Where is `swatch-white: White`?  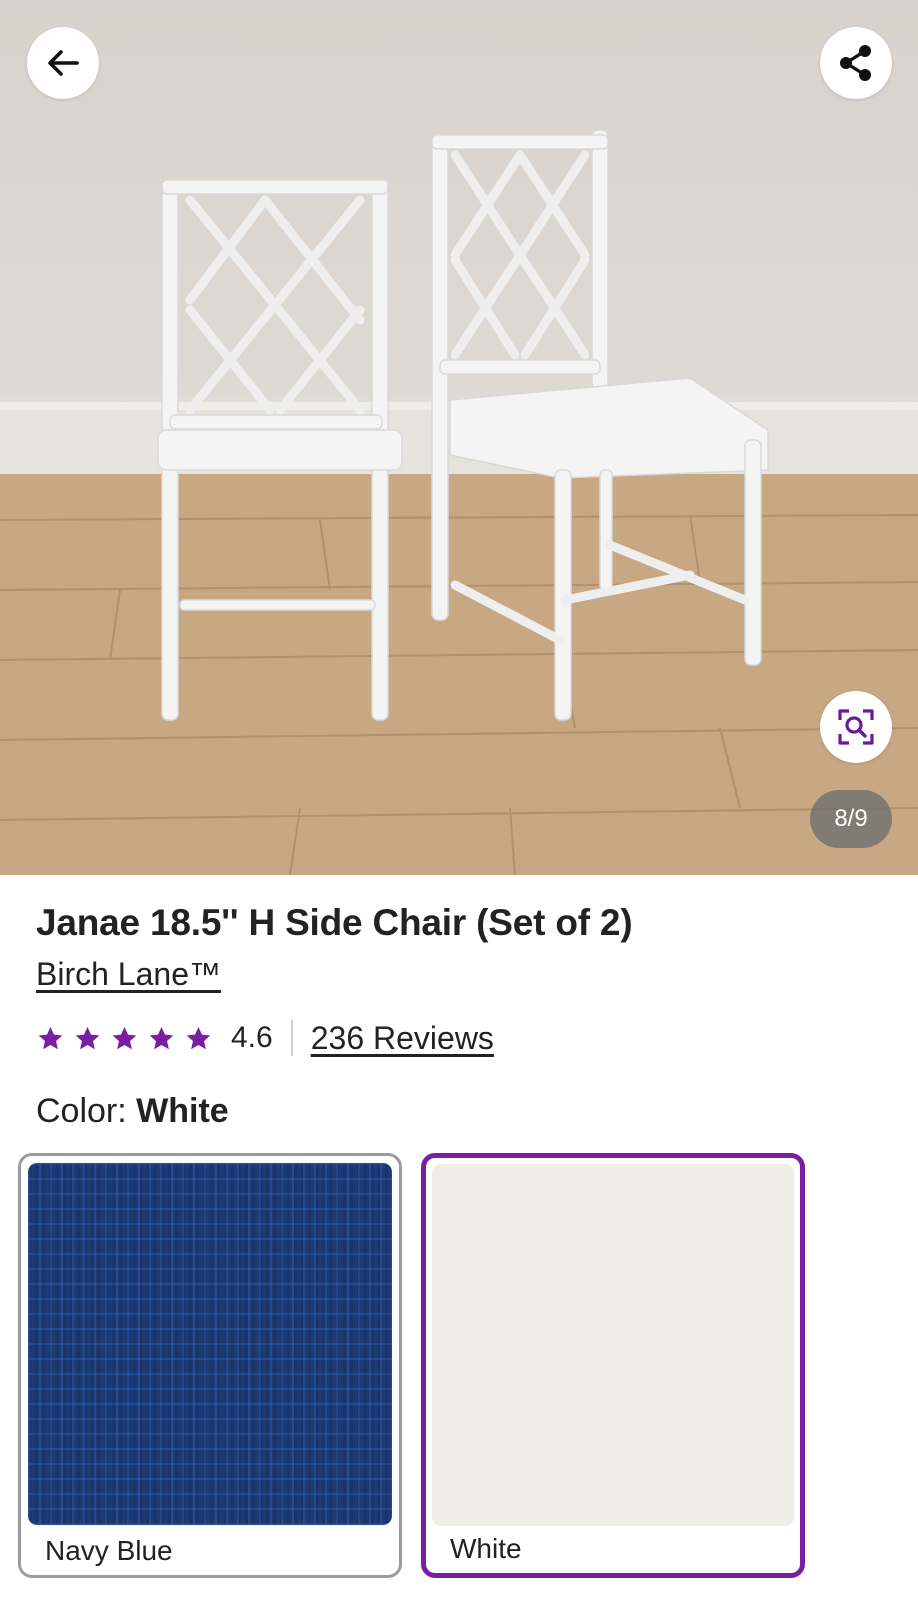 swatch-white: White is located at coordinates (613, 1365).